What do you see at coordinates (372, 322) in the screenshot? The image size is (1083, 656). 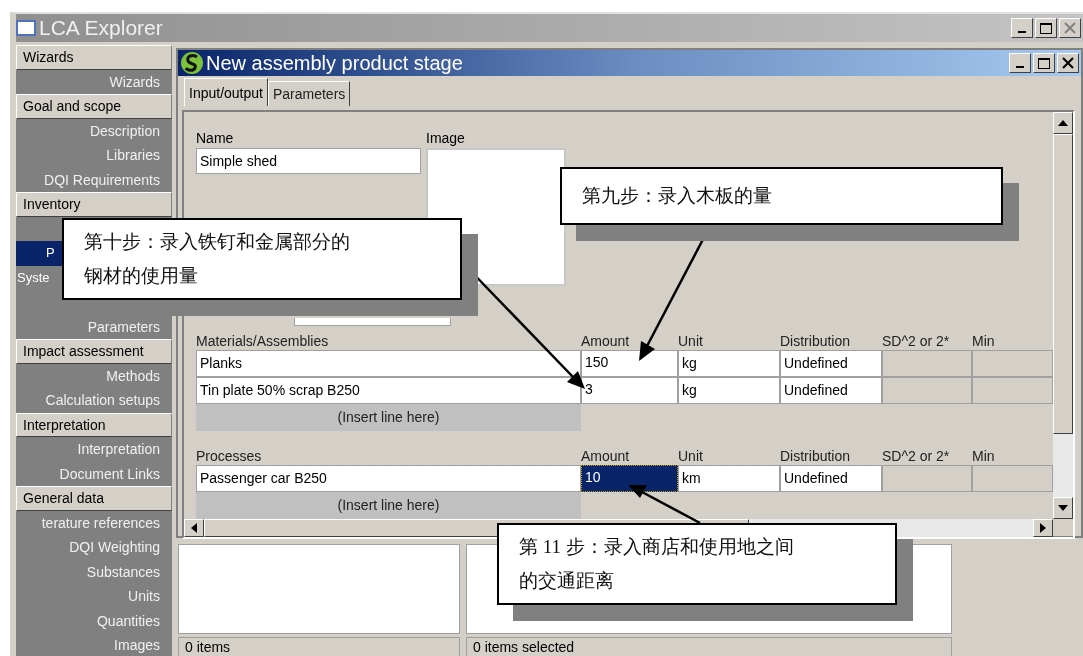 I see `input-field` at bounding box center [372, 322].